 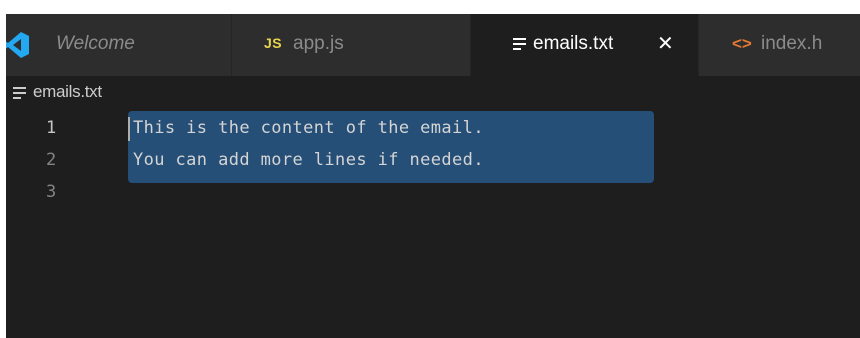 I want to click on line-text: You can add more lines if needed., so click(x=308, y=160).